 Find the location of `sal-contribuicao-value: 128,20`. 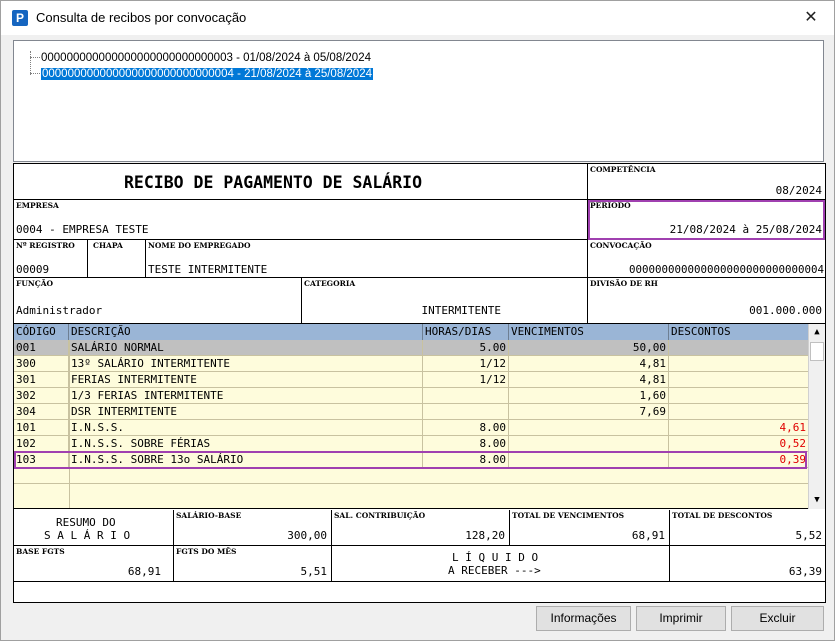

sal-contribuicao-value: 128,20 is located at coordinates (485, 535).